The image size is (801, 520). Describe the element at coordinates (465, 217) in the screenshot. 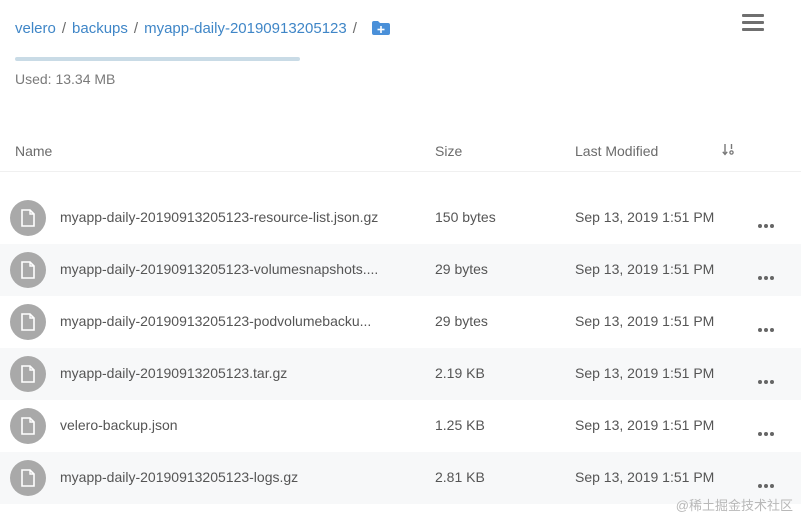

I see `file-size: 150 bytes` at that location.